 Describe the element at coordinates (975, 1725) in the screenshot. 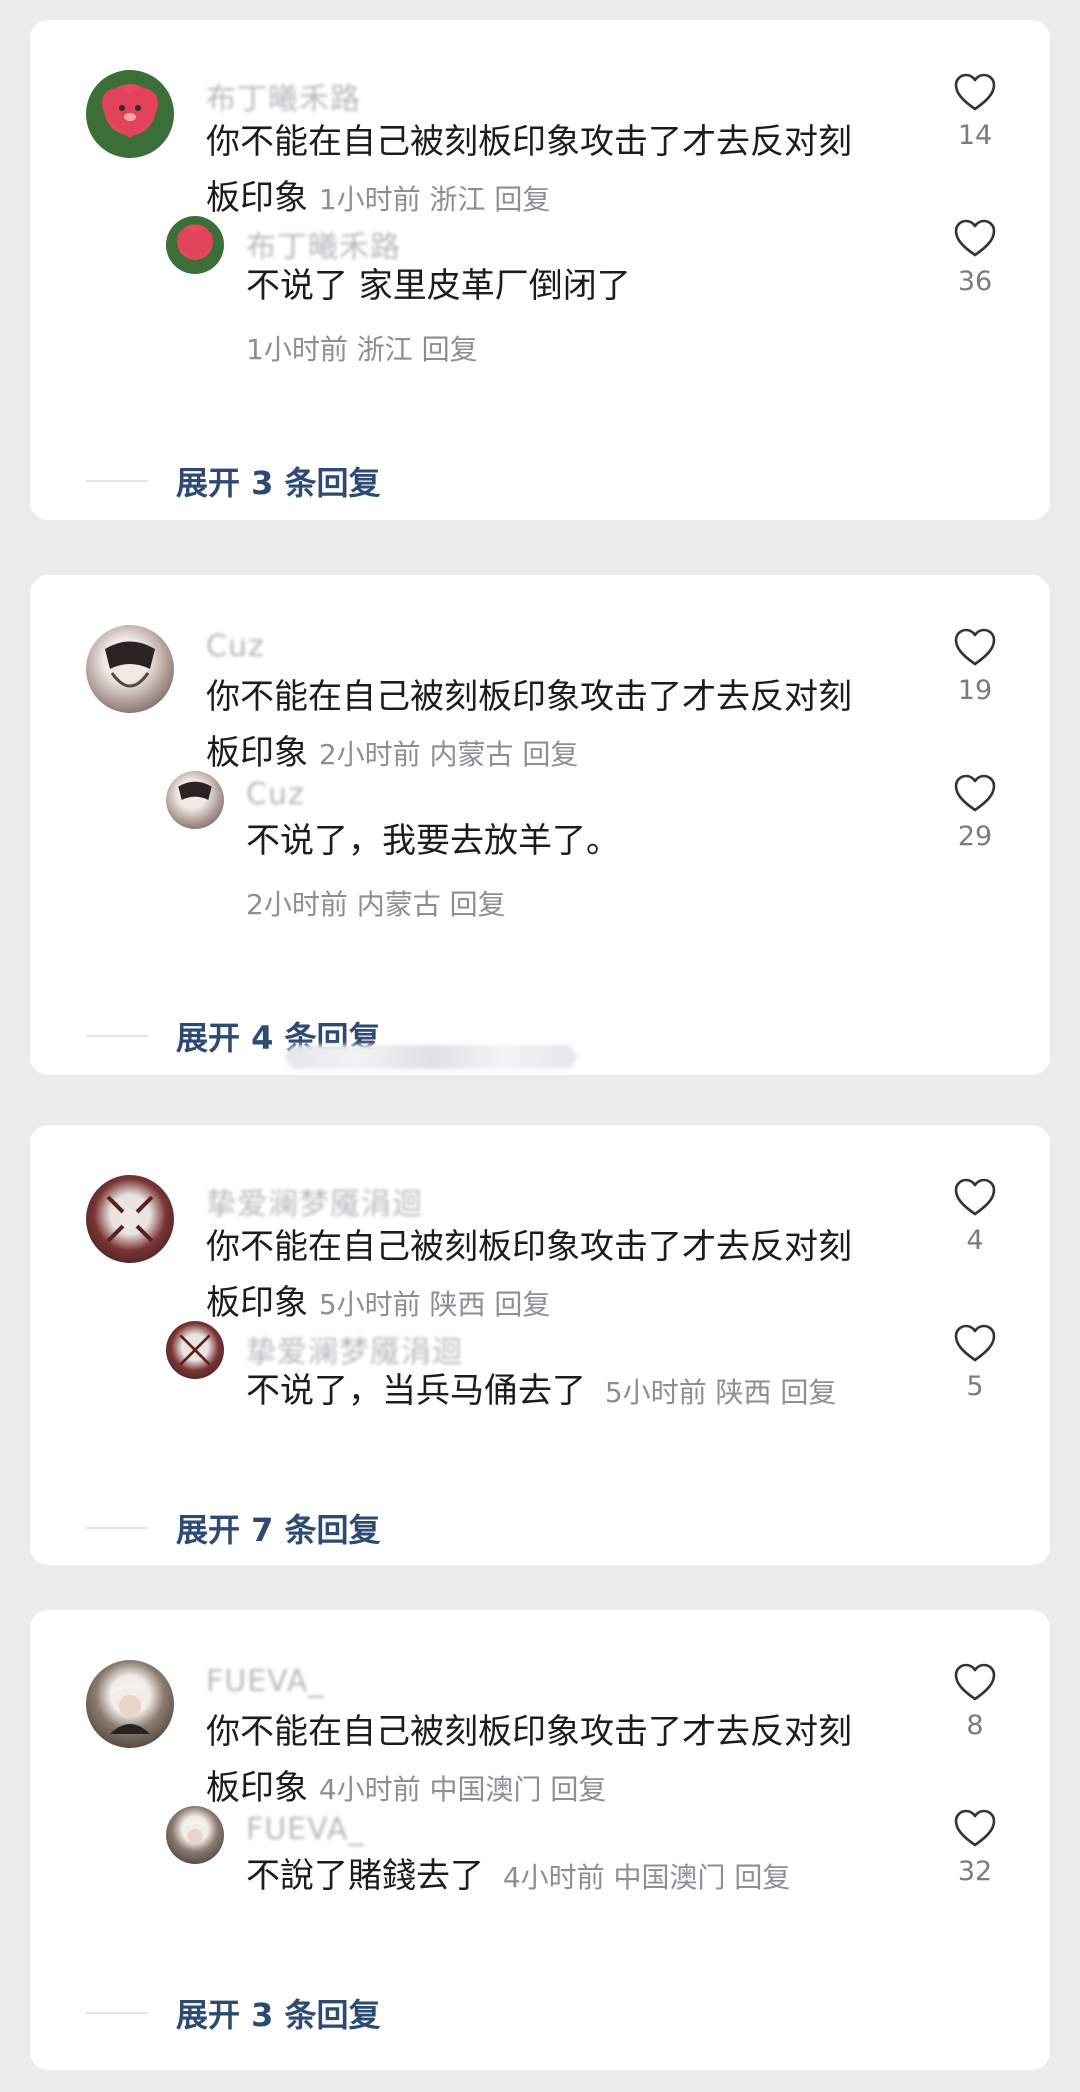

I see `like-count: 8` at that location.